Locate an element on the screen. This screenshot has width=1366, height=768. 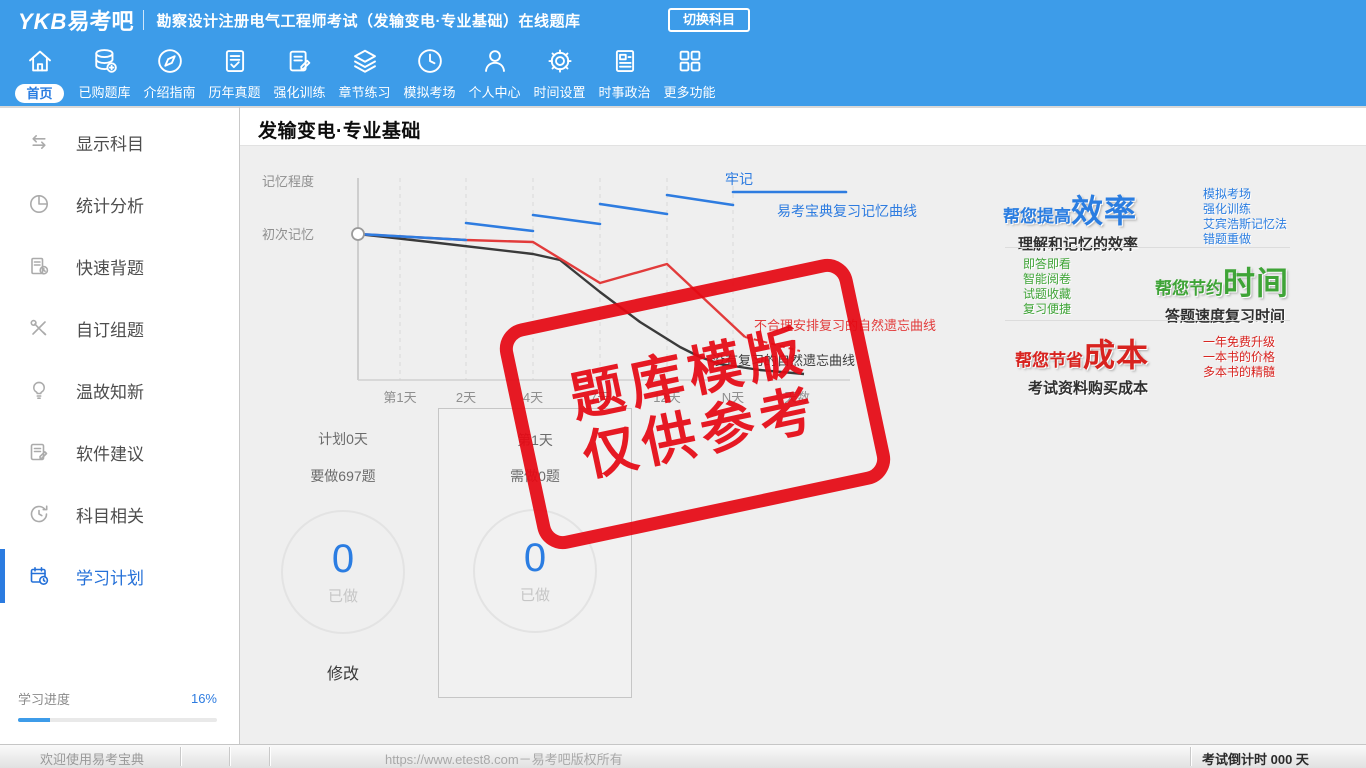
promo-subtitle: 理解和记忆的效率 is located at coordinates (1078, 244).